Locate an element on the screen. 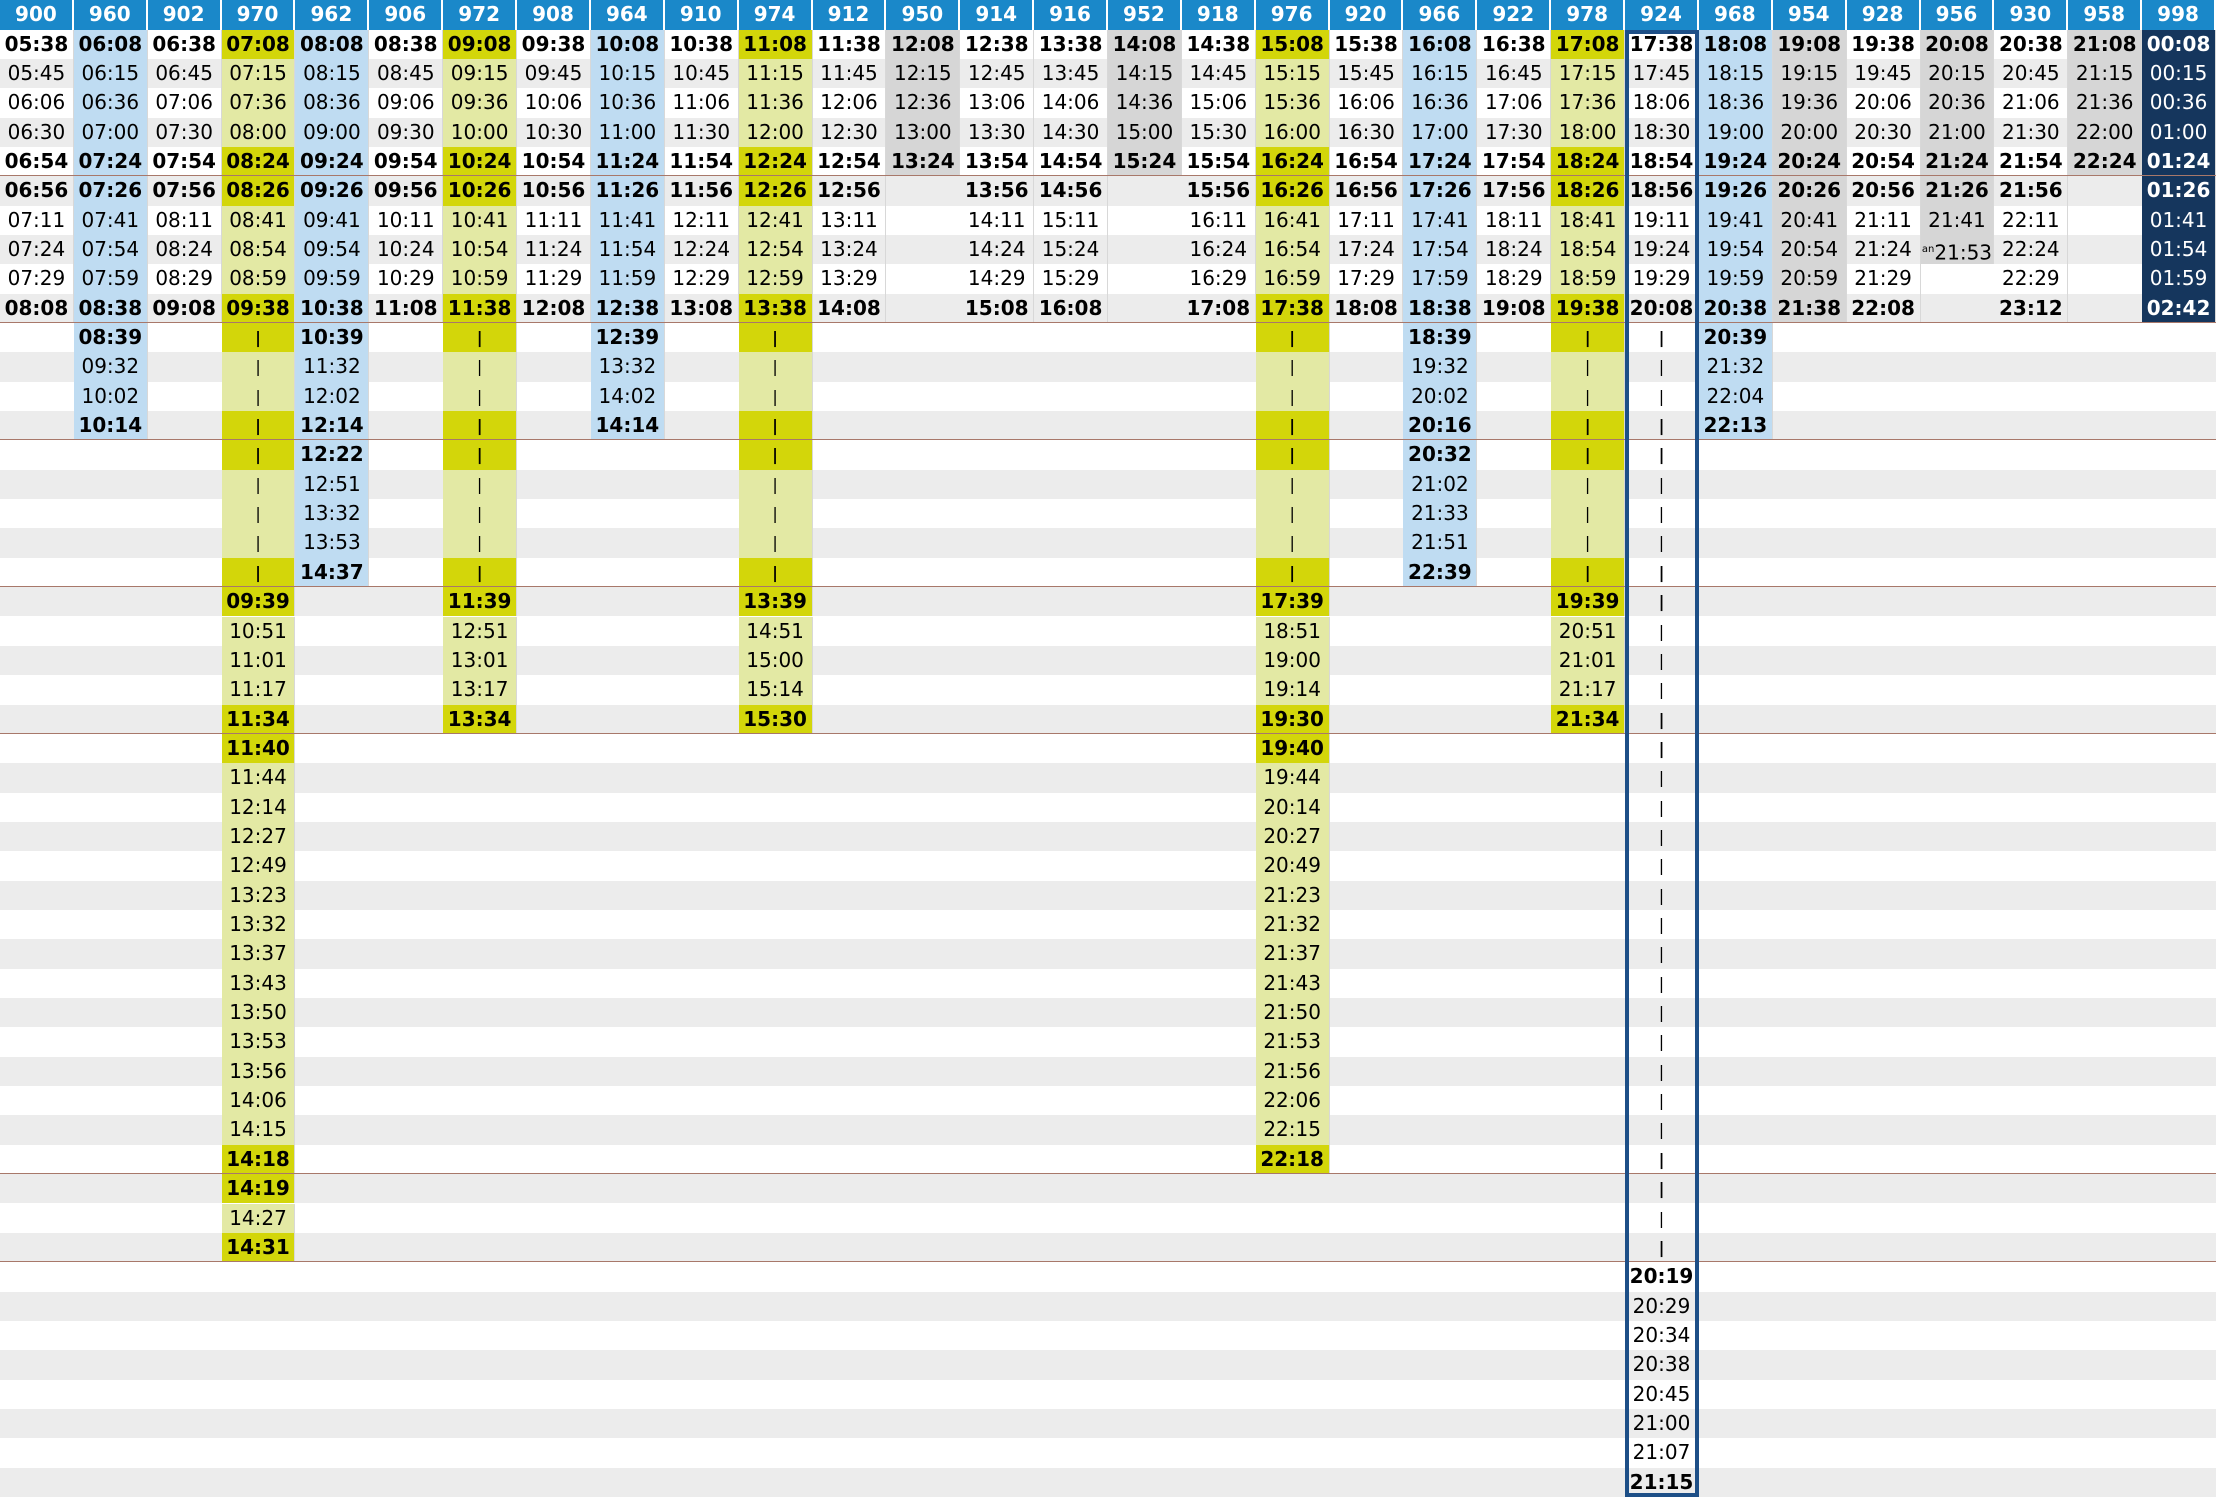 This screenshot has width=2216, height=1500. train-header-976: 976 is located at coordinates (1292, 15).